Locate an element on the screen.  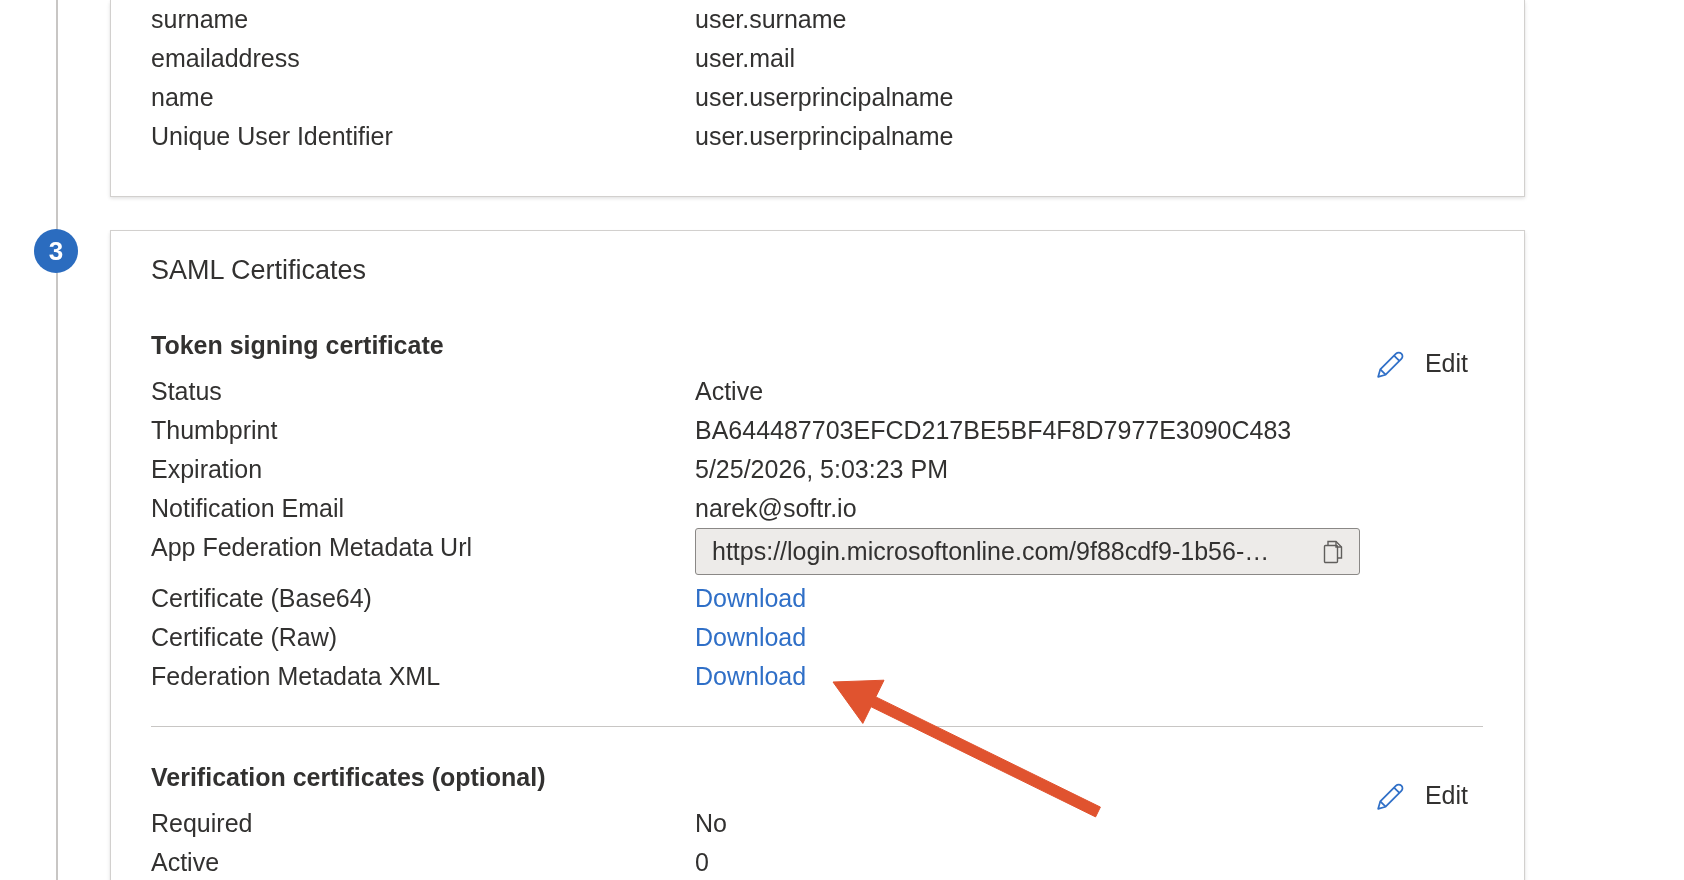
field-value: 5/25/2026, 5:03:23 PM is located at coordinates (821, 469).